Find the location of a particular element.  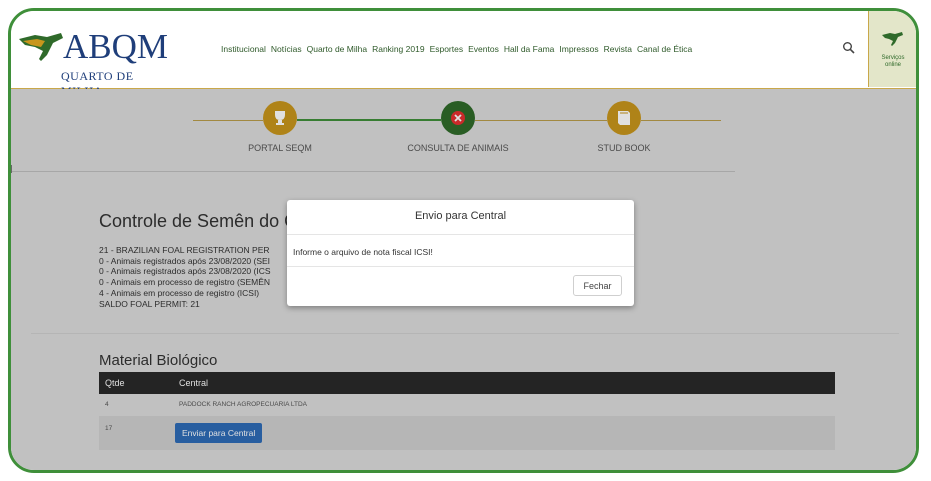

servicos-label: Serviços online is located at coordinates (893, 61).